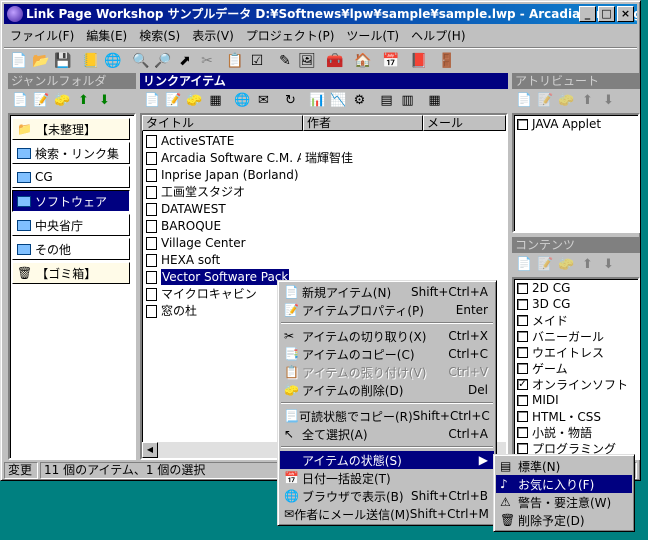 Image resolution: width=648 pixels, height=540 pixels. What do you see at coordinates (576, 416) in the screenshot?
I see `checkbox-item: HTML・CSS` at bounding box center [576, 416].